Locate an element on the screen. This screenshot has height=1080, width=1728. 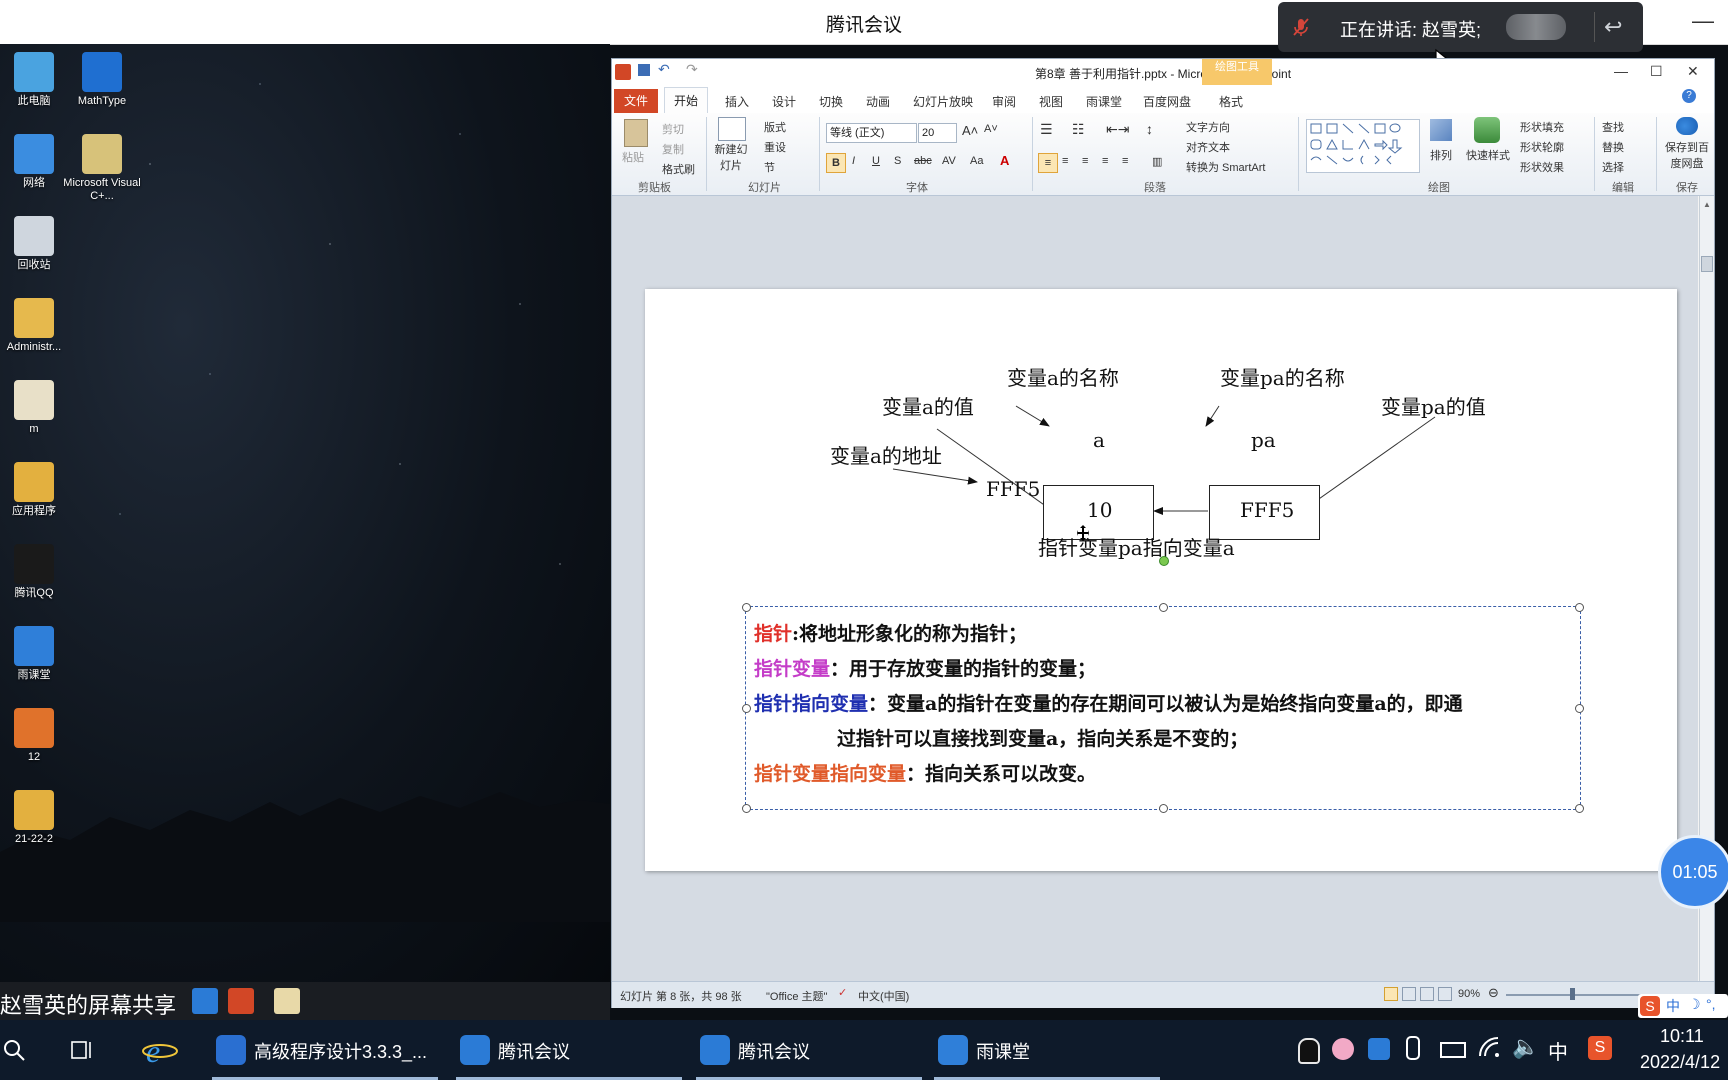
shape-fill-button: 形状填充 is located at coordinates (1542, 127).